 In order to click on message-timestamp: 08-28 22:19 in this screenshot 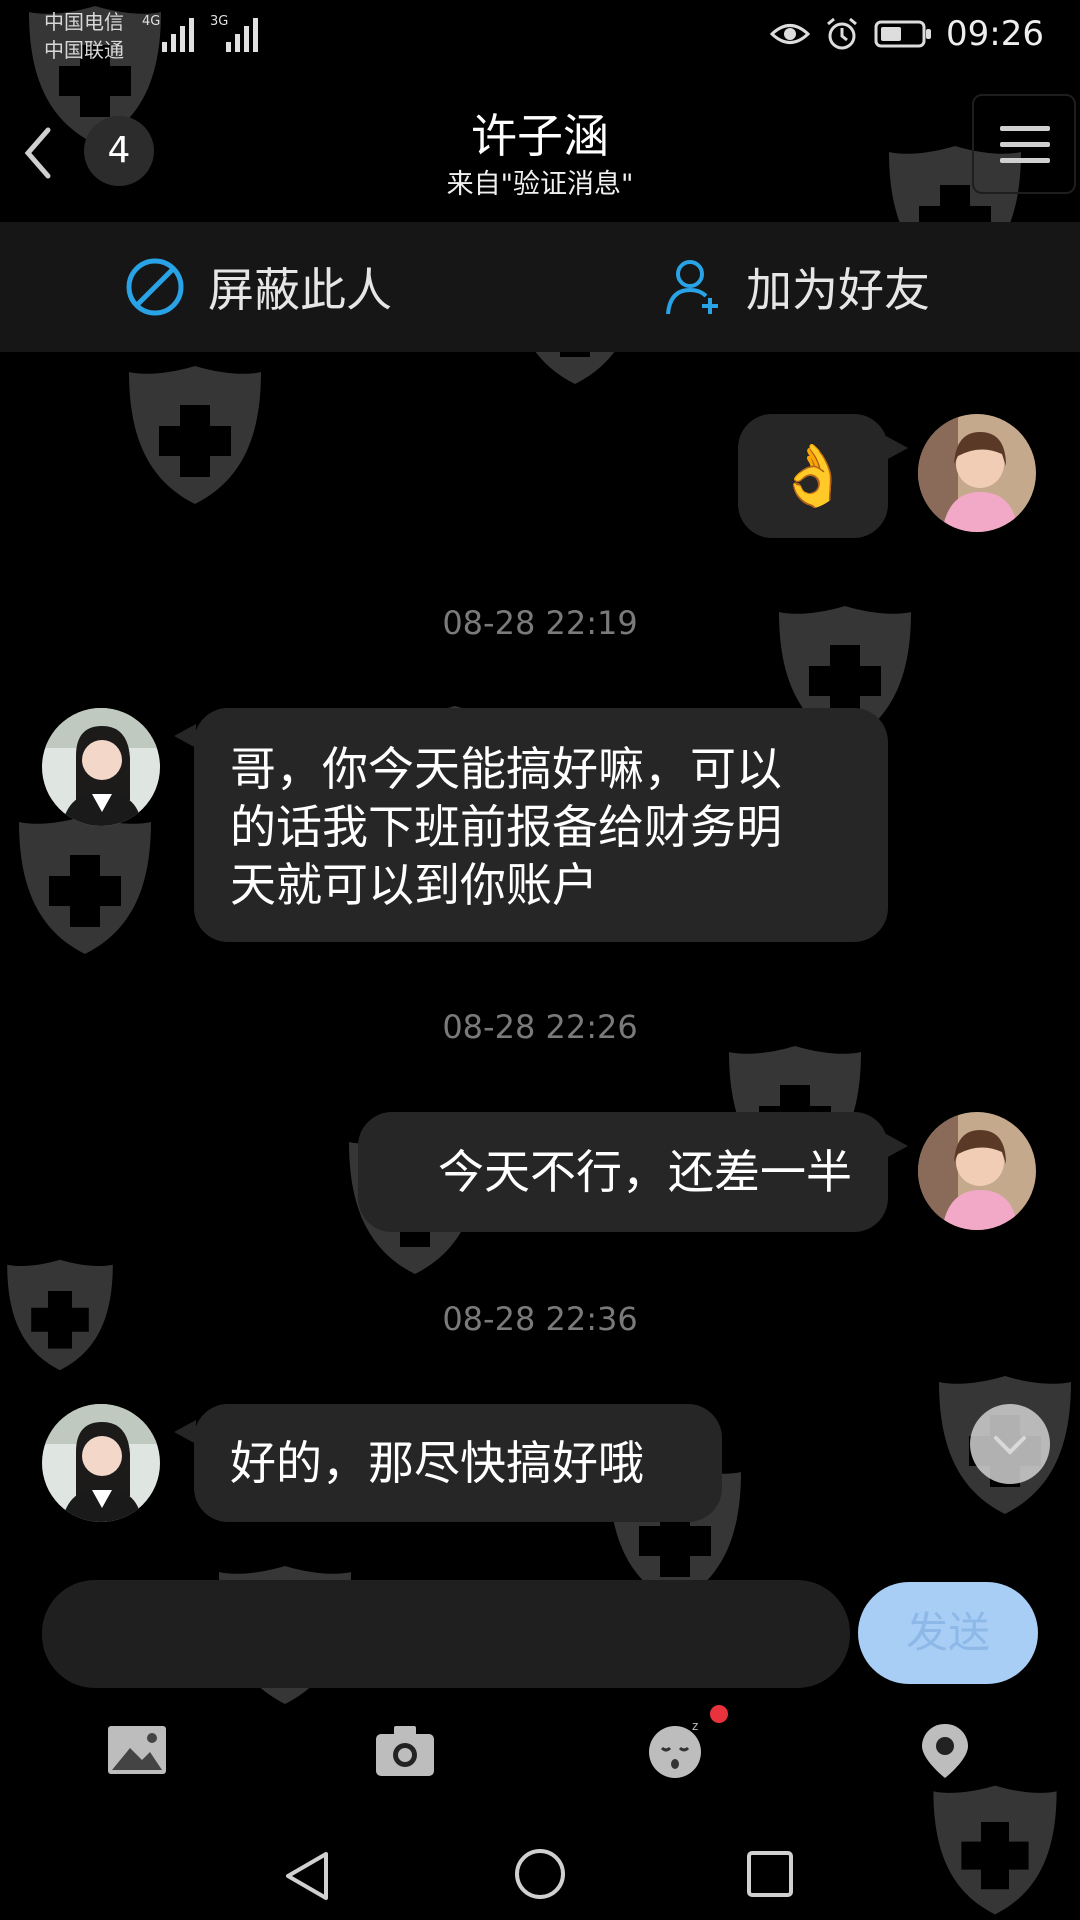, I will do `click(540, 623)`.